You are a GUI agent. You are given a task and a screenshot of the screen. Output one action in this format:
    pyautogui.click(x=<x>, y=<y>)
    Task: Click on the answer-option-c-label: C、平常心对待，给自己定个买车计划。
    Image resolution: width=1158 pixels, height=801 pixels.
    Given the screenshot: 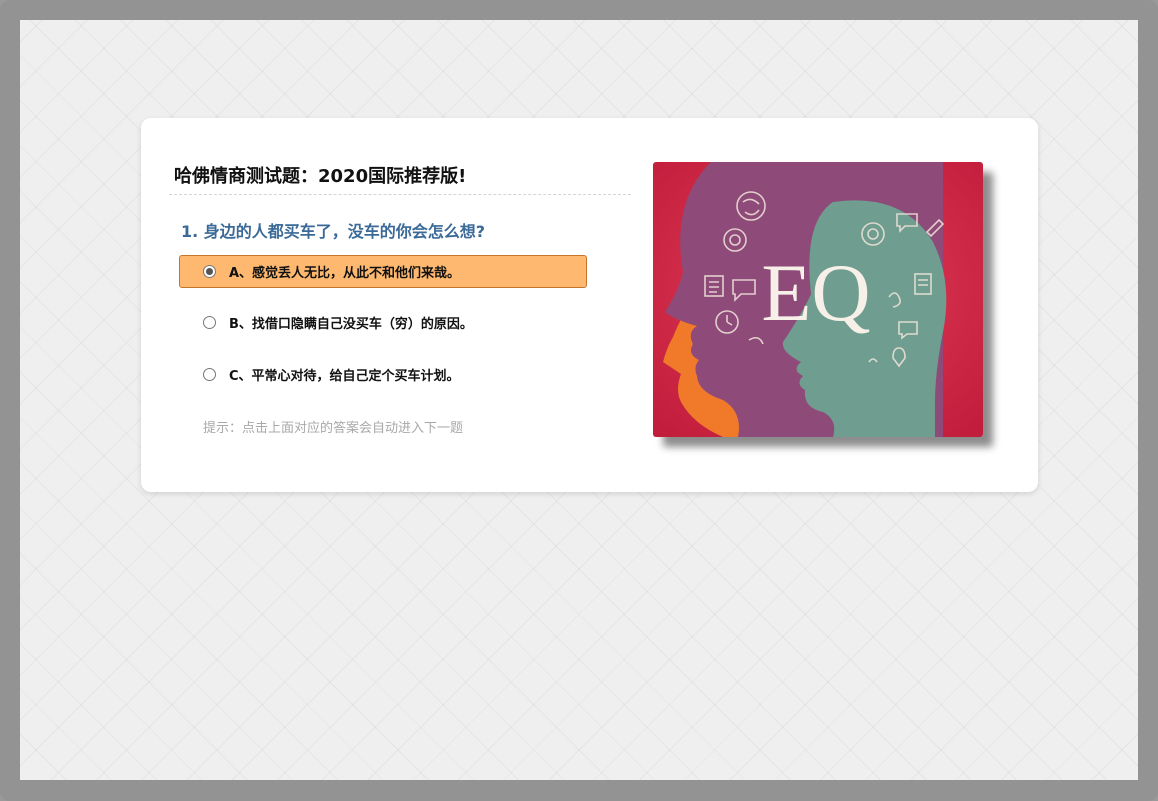 What is the action you would take?
    pyautogui.click(x=344, y=376)
    